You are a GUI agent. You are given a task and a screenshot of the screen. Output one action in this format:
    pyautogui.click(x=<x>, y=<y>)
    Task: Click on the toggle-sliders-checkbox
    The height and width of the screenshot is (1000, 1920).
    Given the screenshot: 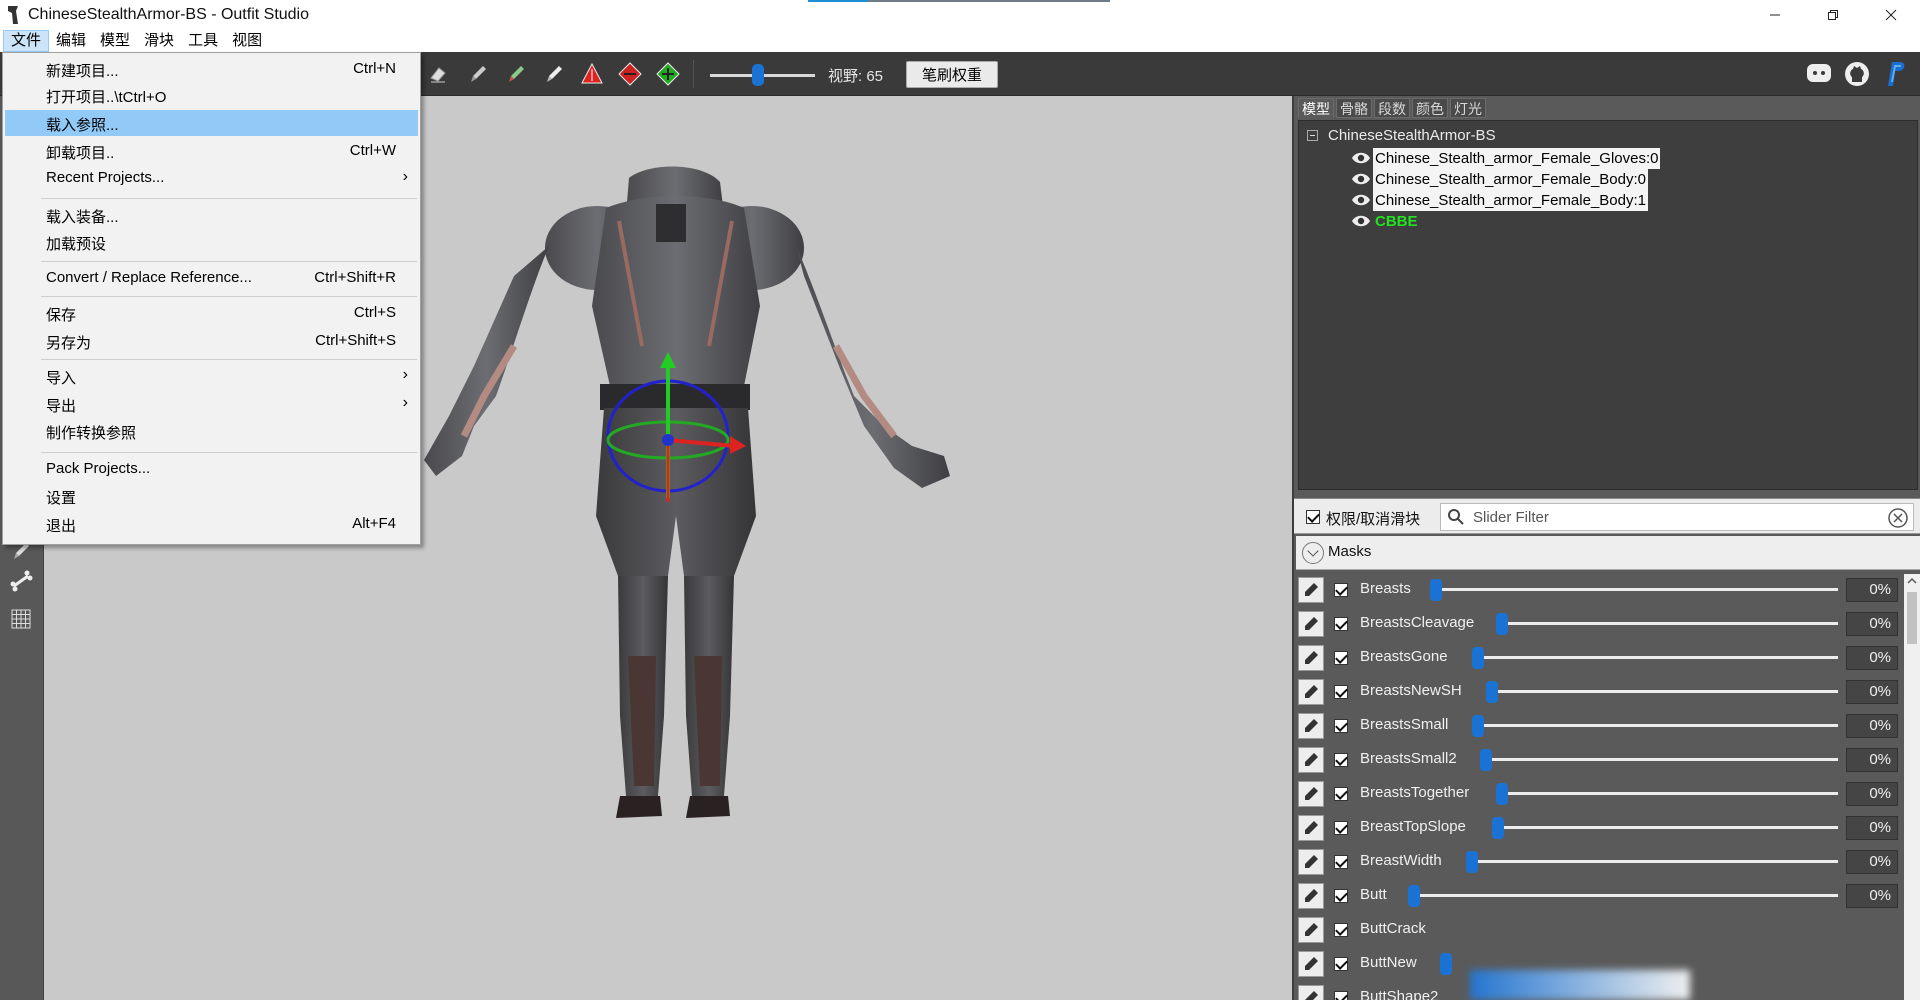 What is the action you would take?
    pyautogui.click(x=1313, y=517)
    